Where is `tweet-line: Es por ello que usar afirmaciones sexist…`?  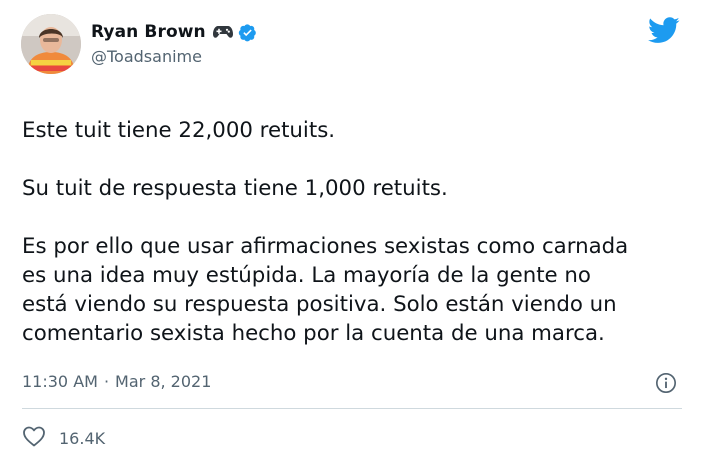
tweet-line: Es por ello que usar afirmaciones sexist… is located at coordinates (325, 246).